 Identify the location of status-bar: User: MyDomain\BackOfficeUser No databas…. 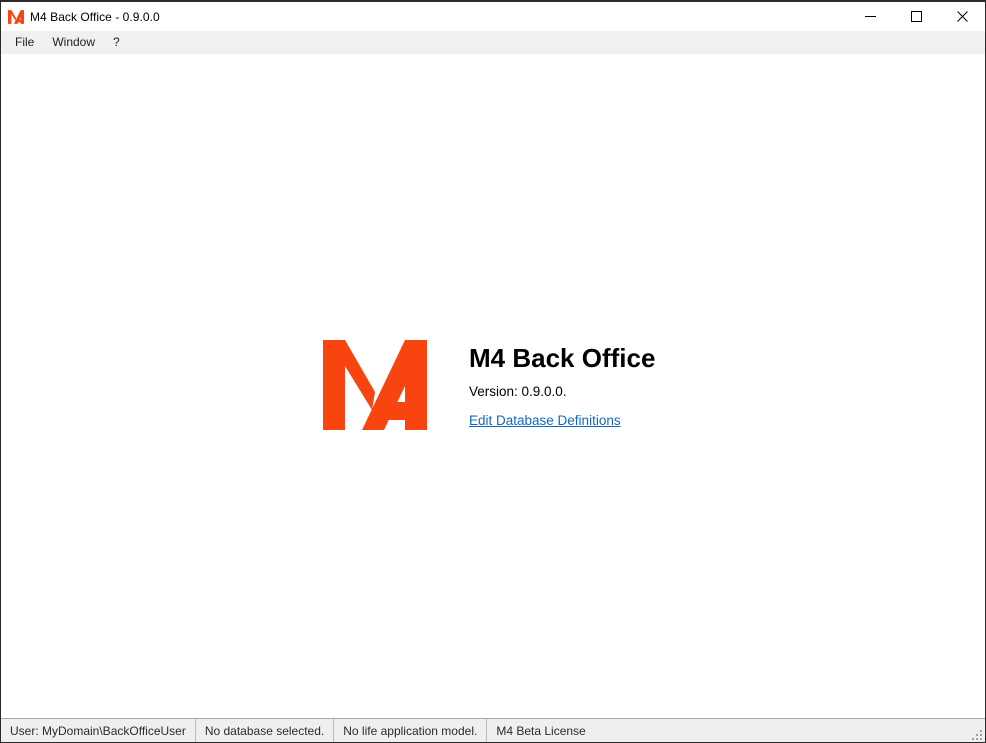
(493, 730).